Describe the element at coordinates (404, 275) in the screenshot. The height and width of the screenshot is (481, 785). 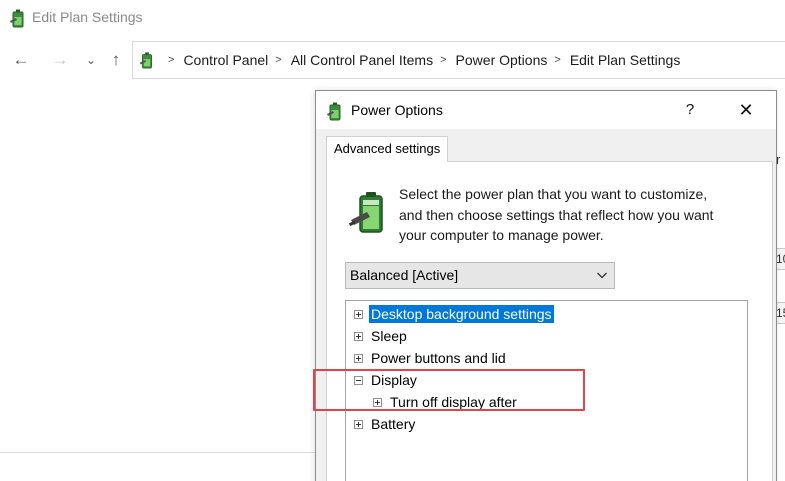
I see `power-plan-select-value: Balanced [Active]` at that location.